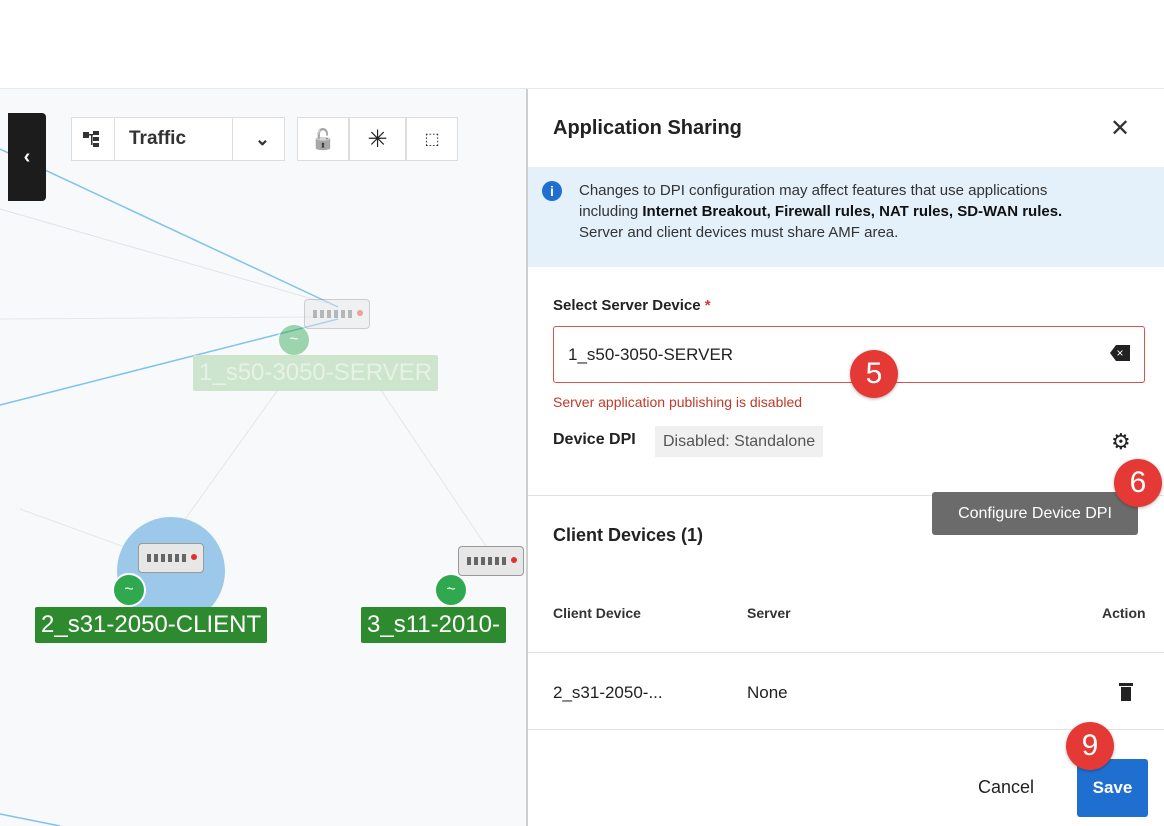 Image resolution: width=1164 pixels, height=826 pixels. What do you see at coordinates (582, 44) in the screenshot?
I see `top-strip` at bounding box center [582, 44].